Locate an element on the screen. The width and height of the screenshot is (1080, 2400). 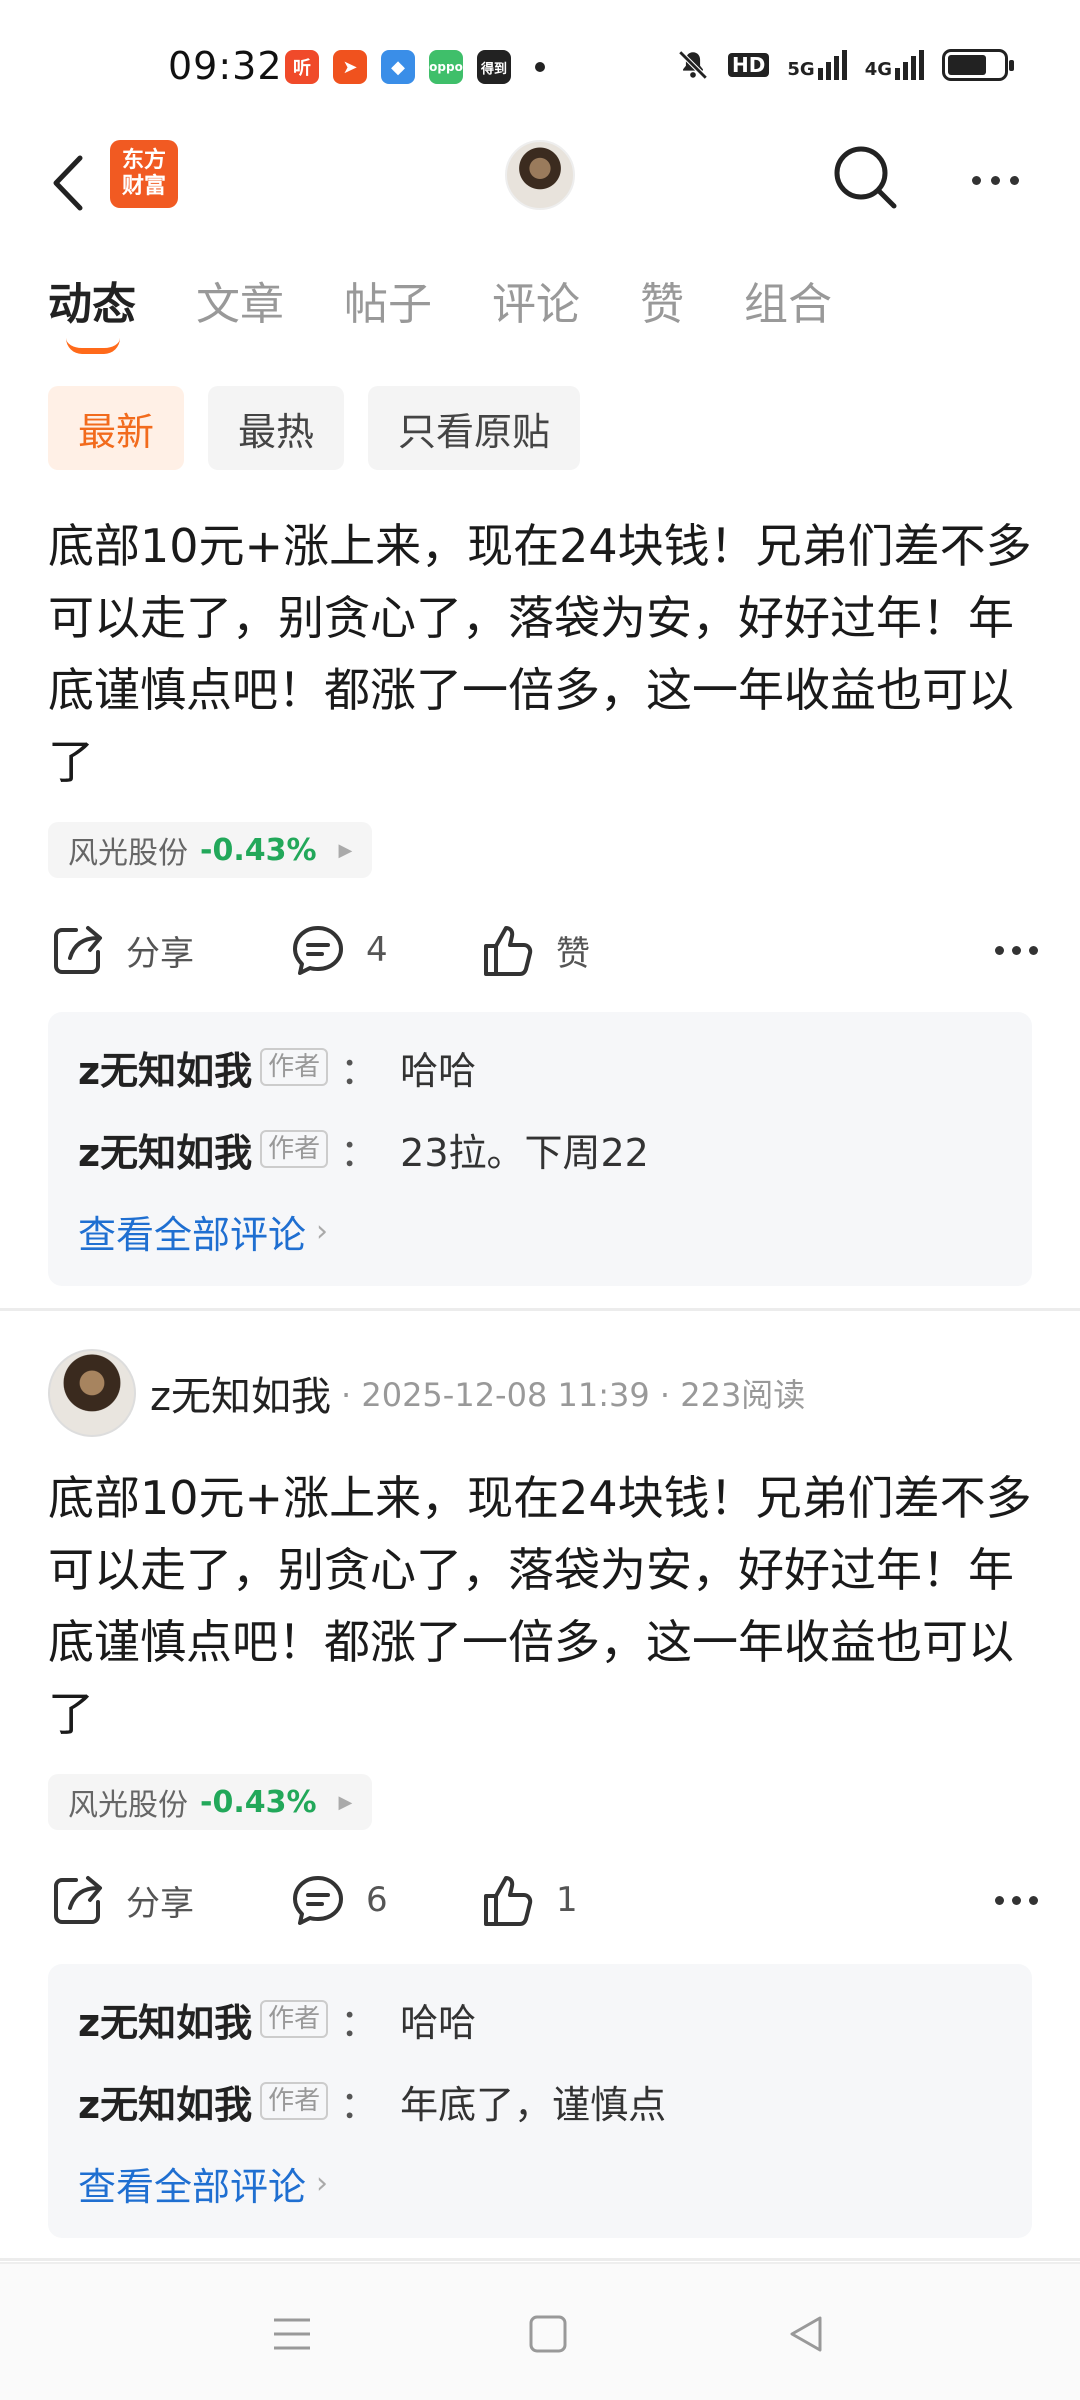
top-header: 东方 财富 is located at coordinates (540, 185).